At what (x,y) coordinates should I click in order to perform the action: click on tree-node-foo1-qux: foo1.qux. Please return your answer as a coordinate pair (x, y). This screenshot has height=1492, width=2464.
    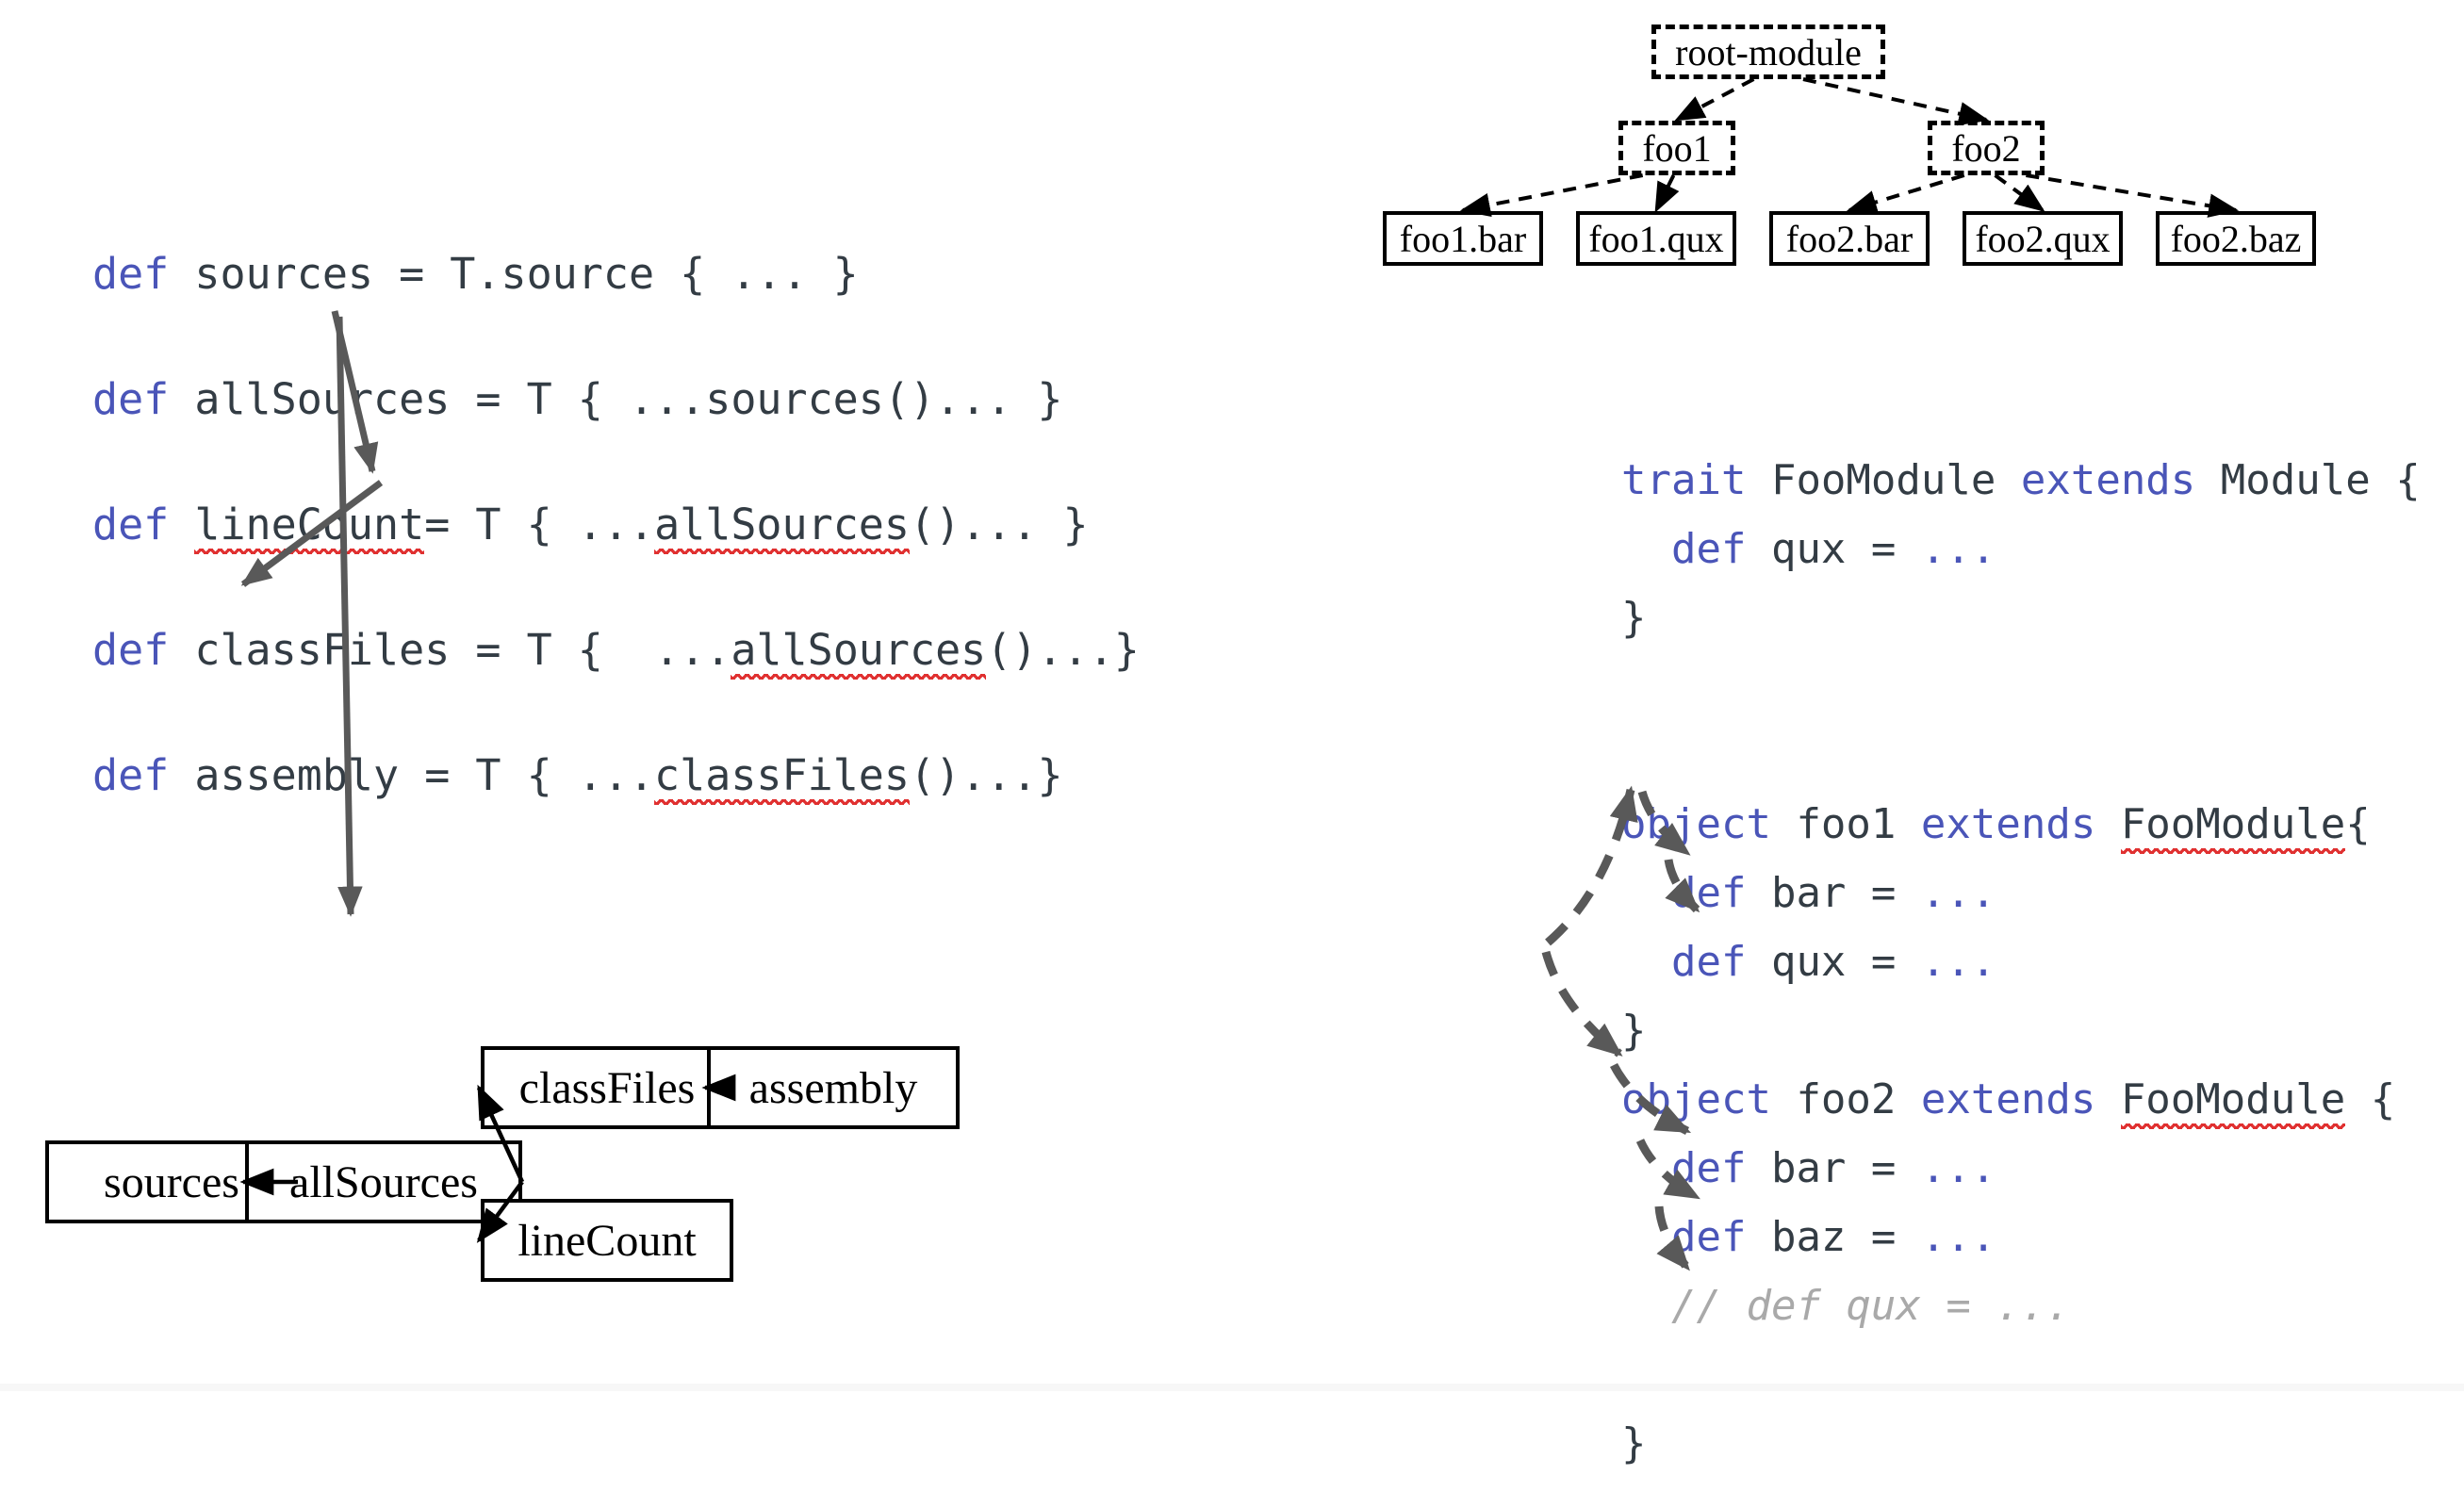
    Looking at the image, I should click on (1656, 238).